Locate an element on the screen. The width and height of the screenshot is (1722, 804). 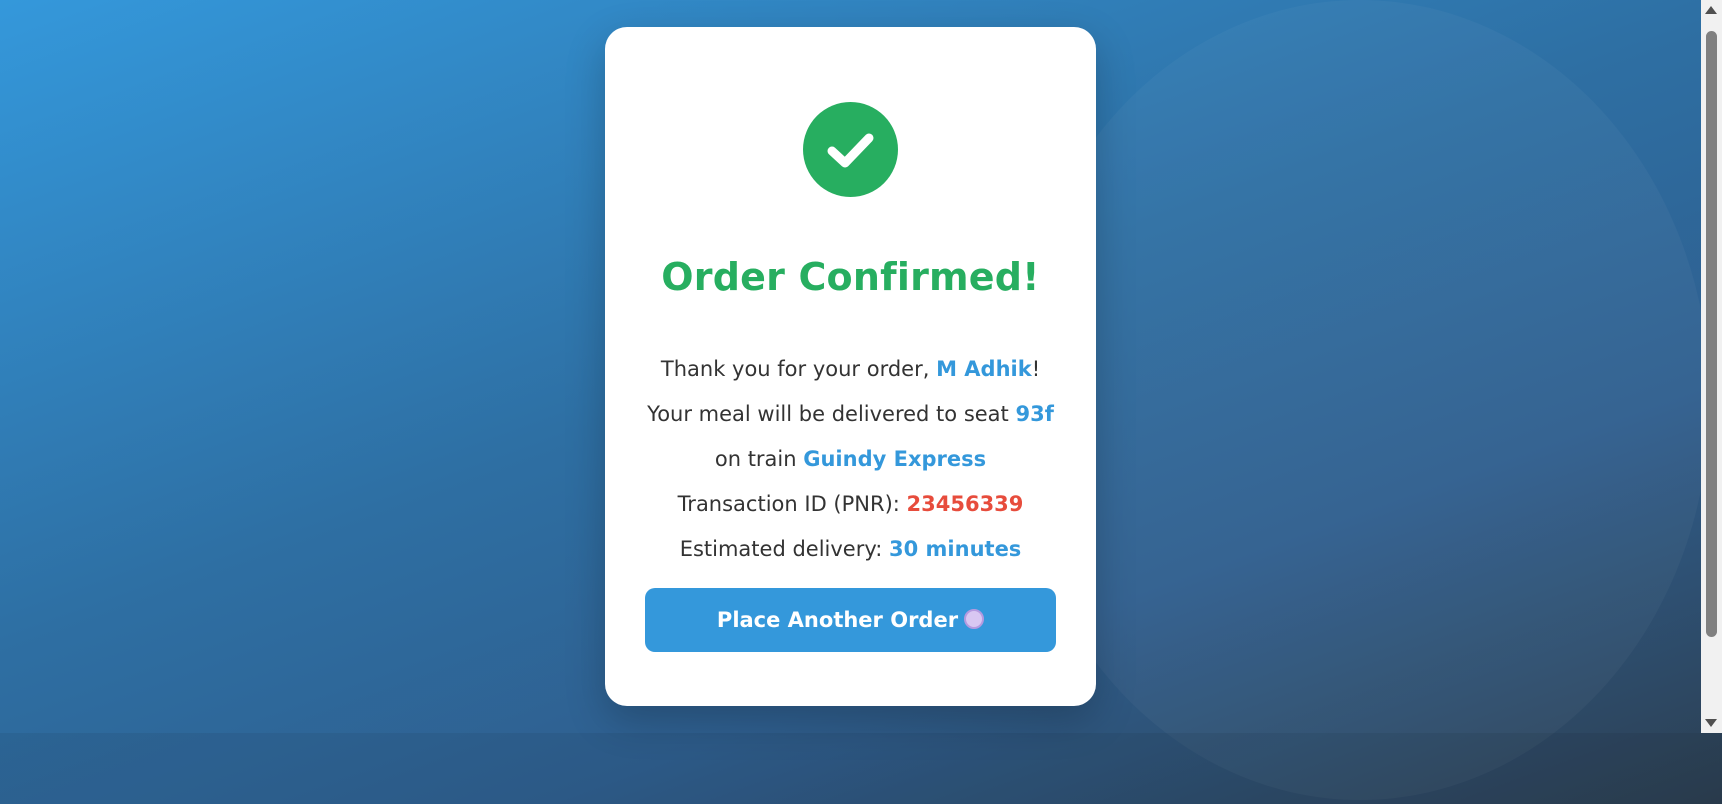
seat-number: 93f is located at coordinates (1034, 414).